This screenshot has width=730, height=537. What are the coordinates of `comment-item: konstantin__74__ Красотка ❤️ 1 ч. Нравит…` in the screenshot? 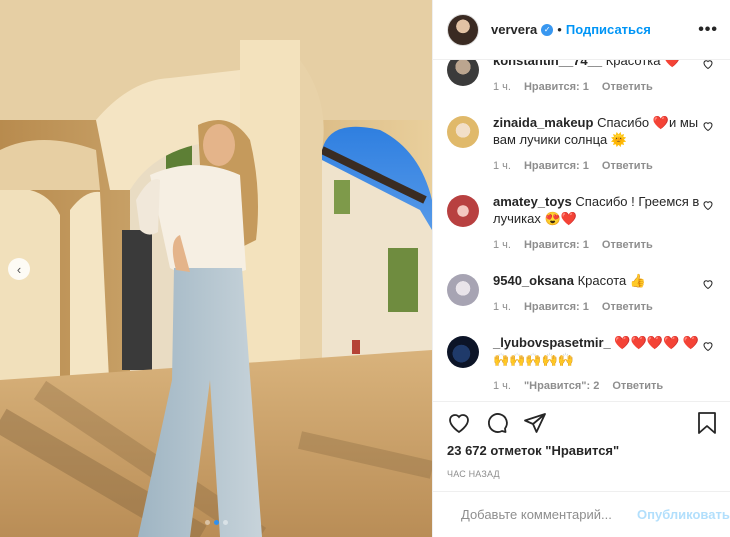 It's located at (581, 78).